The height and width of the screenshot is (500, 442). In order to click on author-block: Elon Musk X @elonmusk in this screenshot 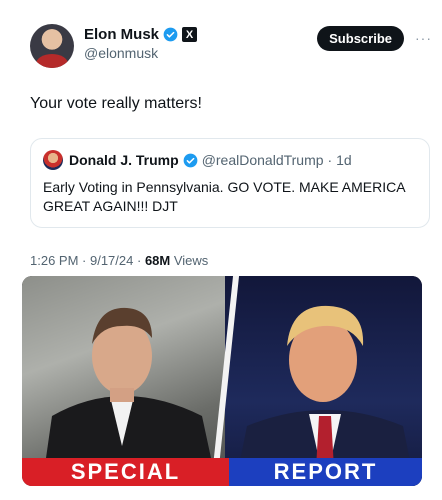, I will do `click(141, 43)`.